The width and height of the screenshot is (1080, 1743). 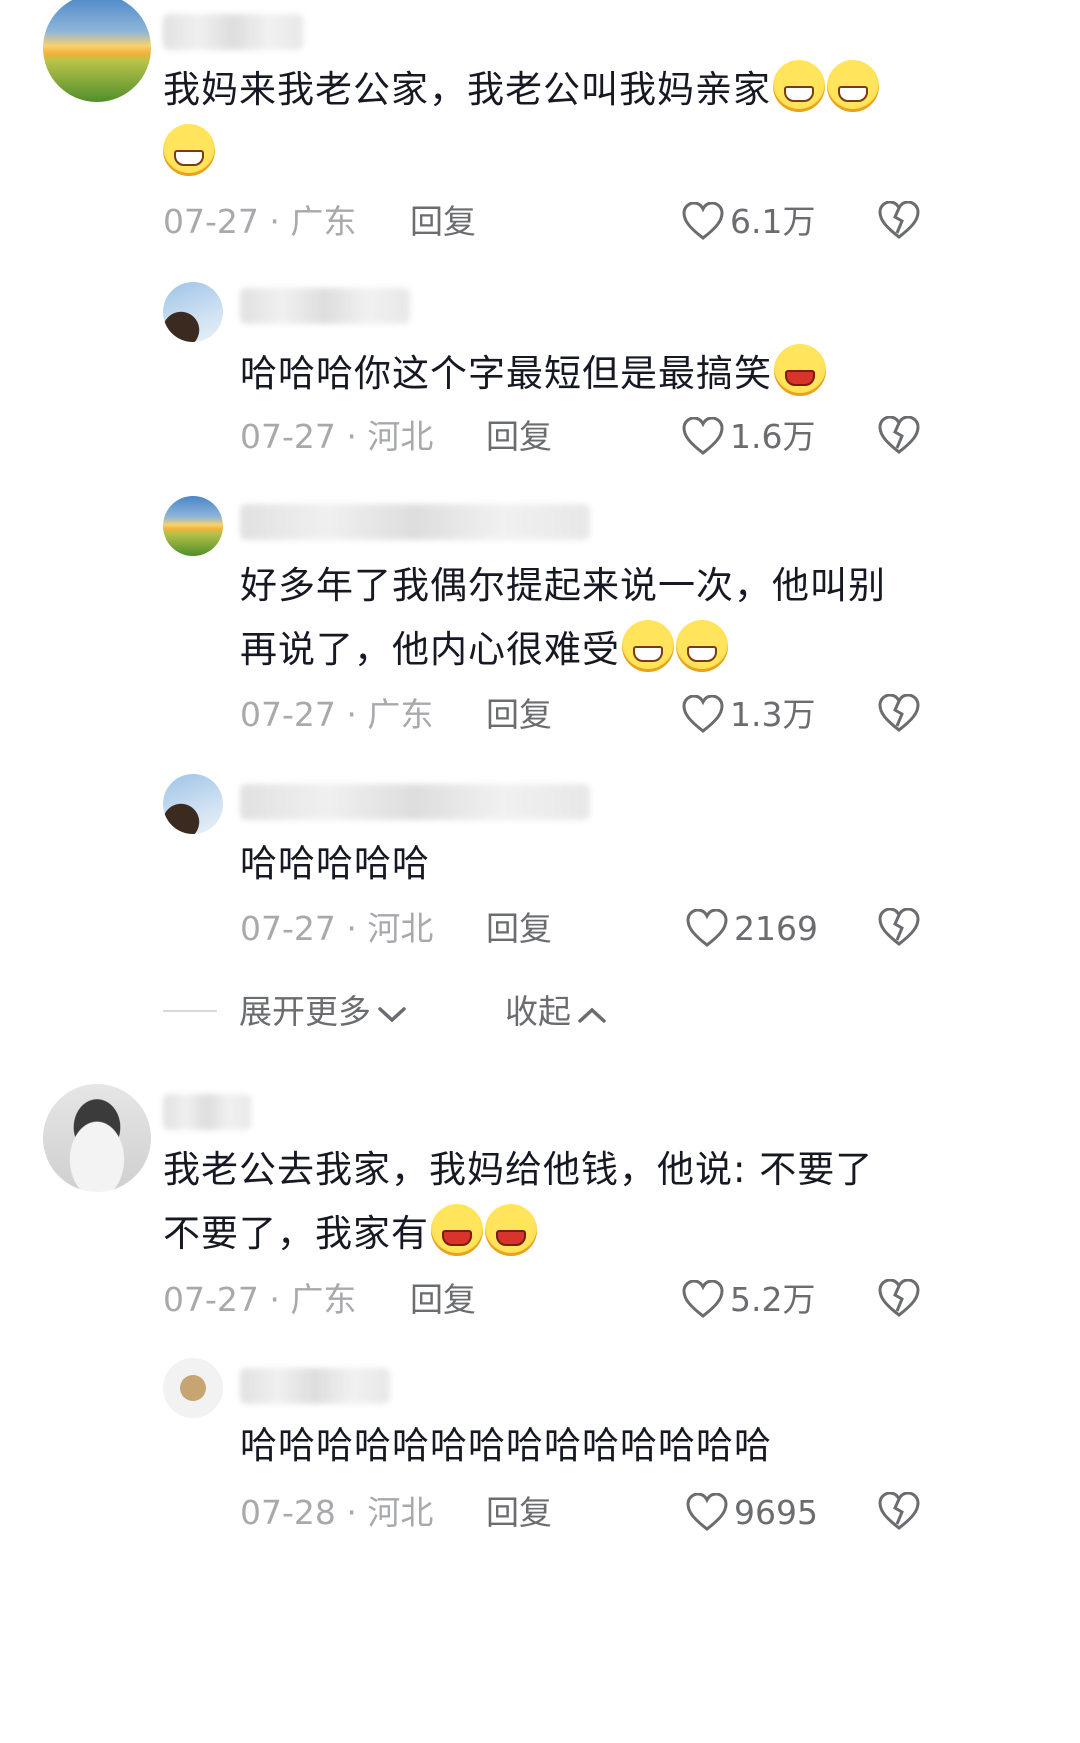 I want to click on like-button: 5.2万, so click(x=748, y=1300).